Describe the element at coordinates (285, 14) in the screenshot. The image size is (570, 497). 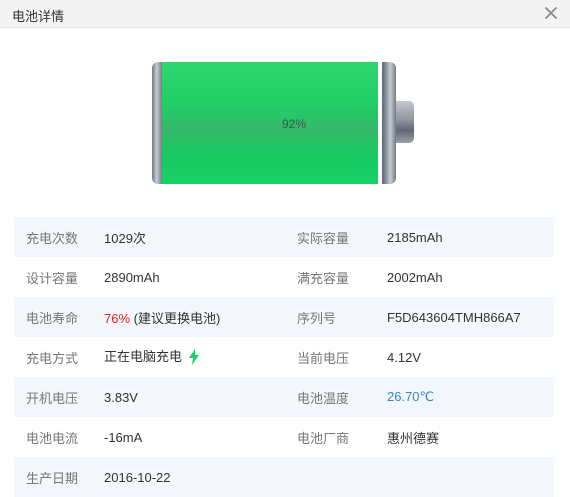
I see `title-bar: 电池详情` at that location.